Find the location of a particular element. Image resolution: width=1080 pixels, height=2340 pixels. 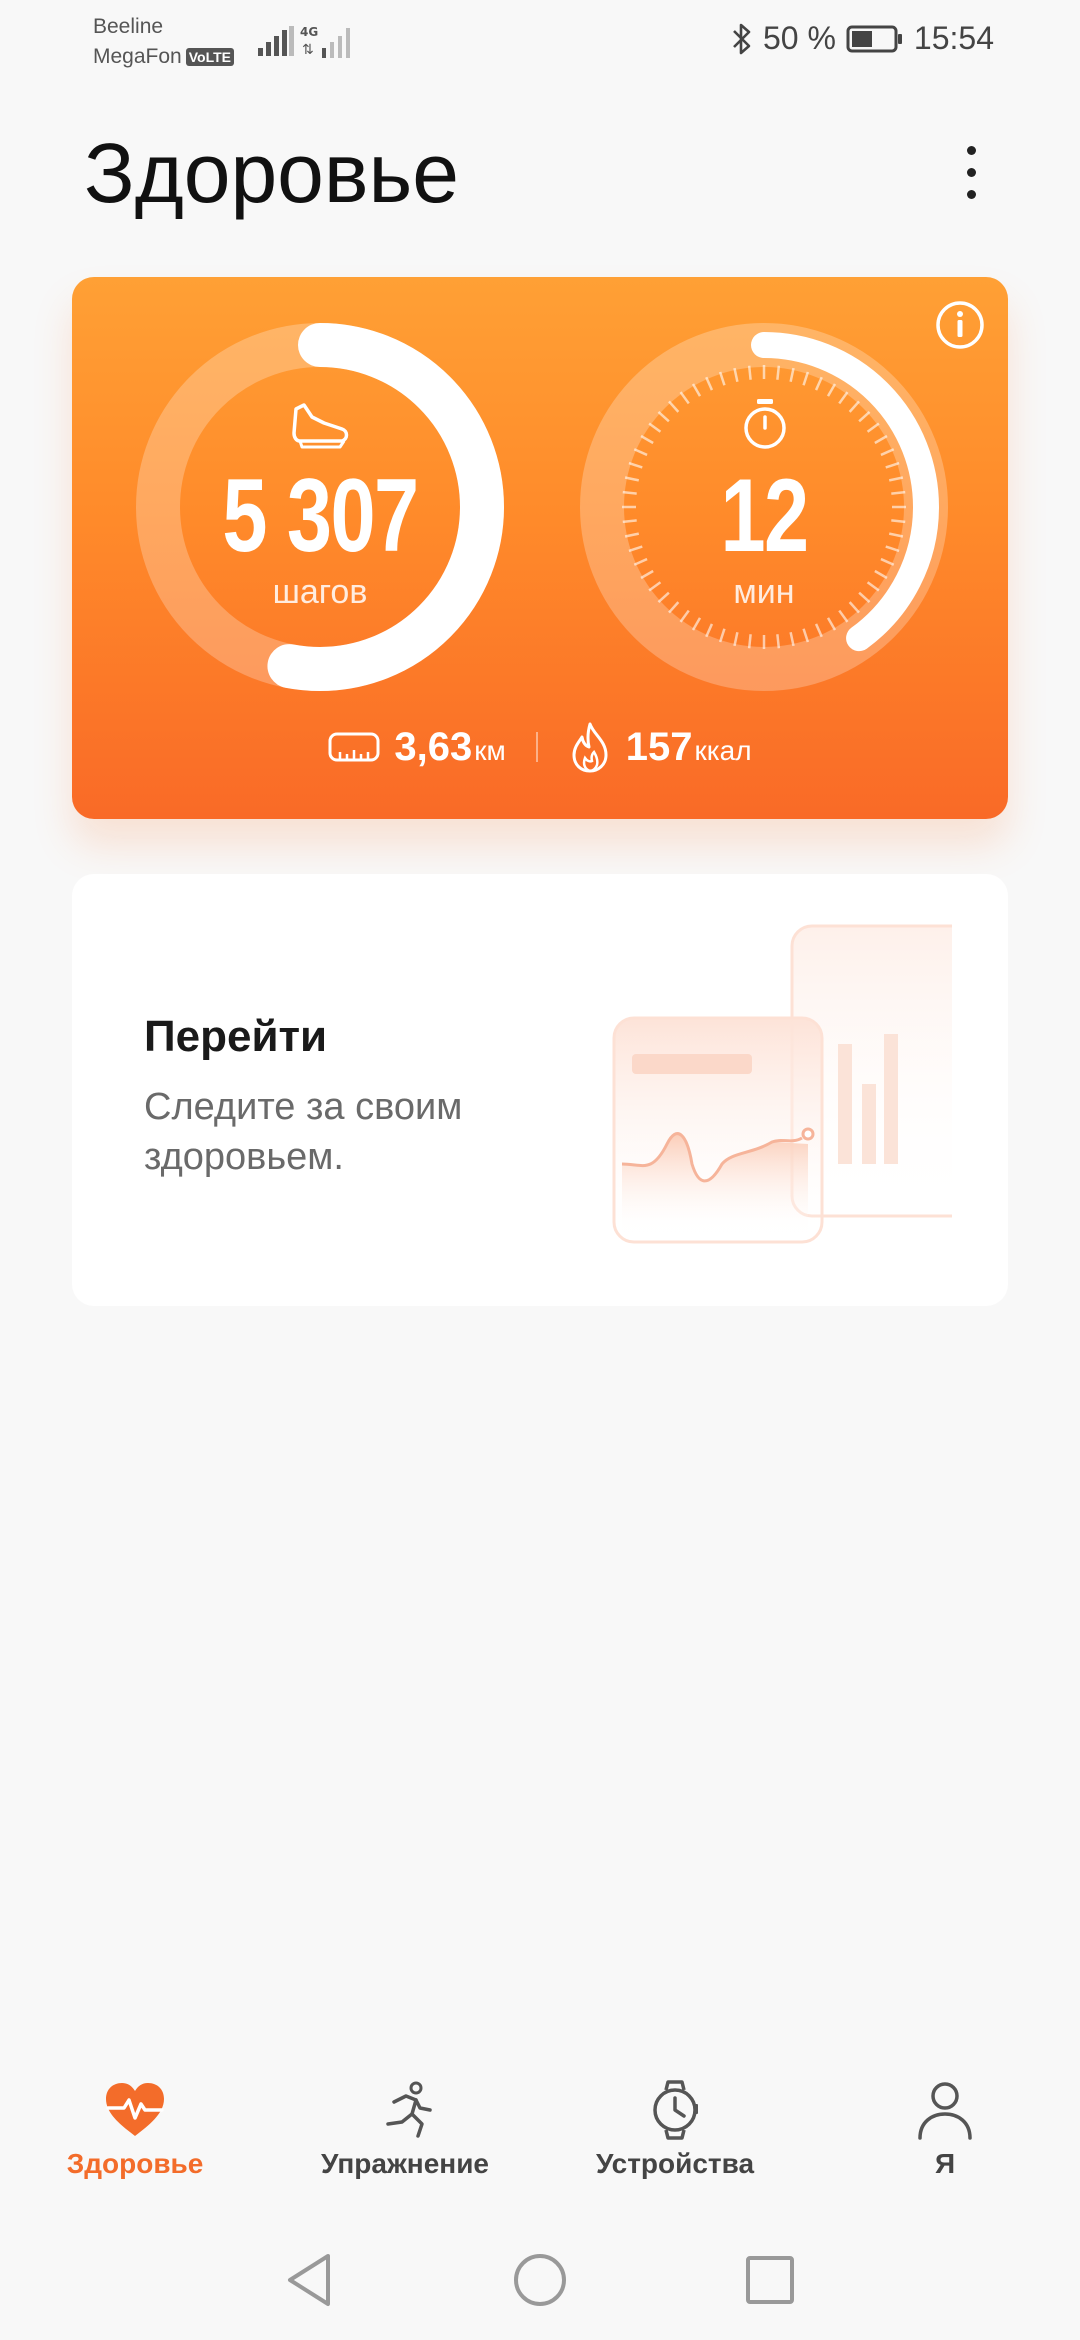

nav-devices: Устройства is located at coordinates (675, 2140).